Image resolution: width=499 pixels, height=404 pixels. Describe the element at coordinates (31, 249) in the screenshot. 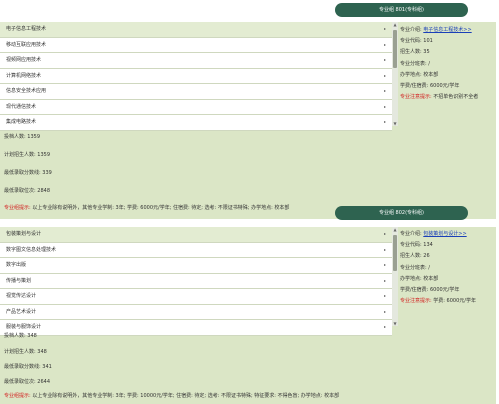

I see `major-name: 数字图文信息处理技术` at that location.